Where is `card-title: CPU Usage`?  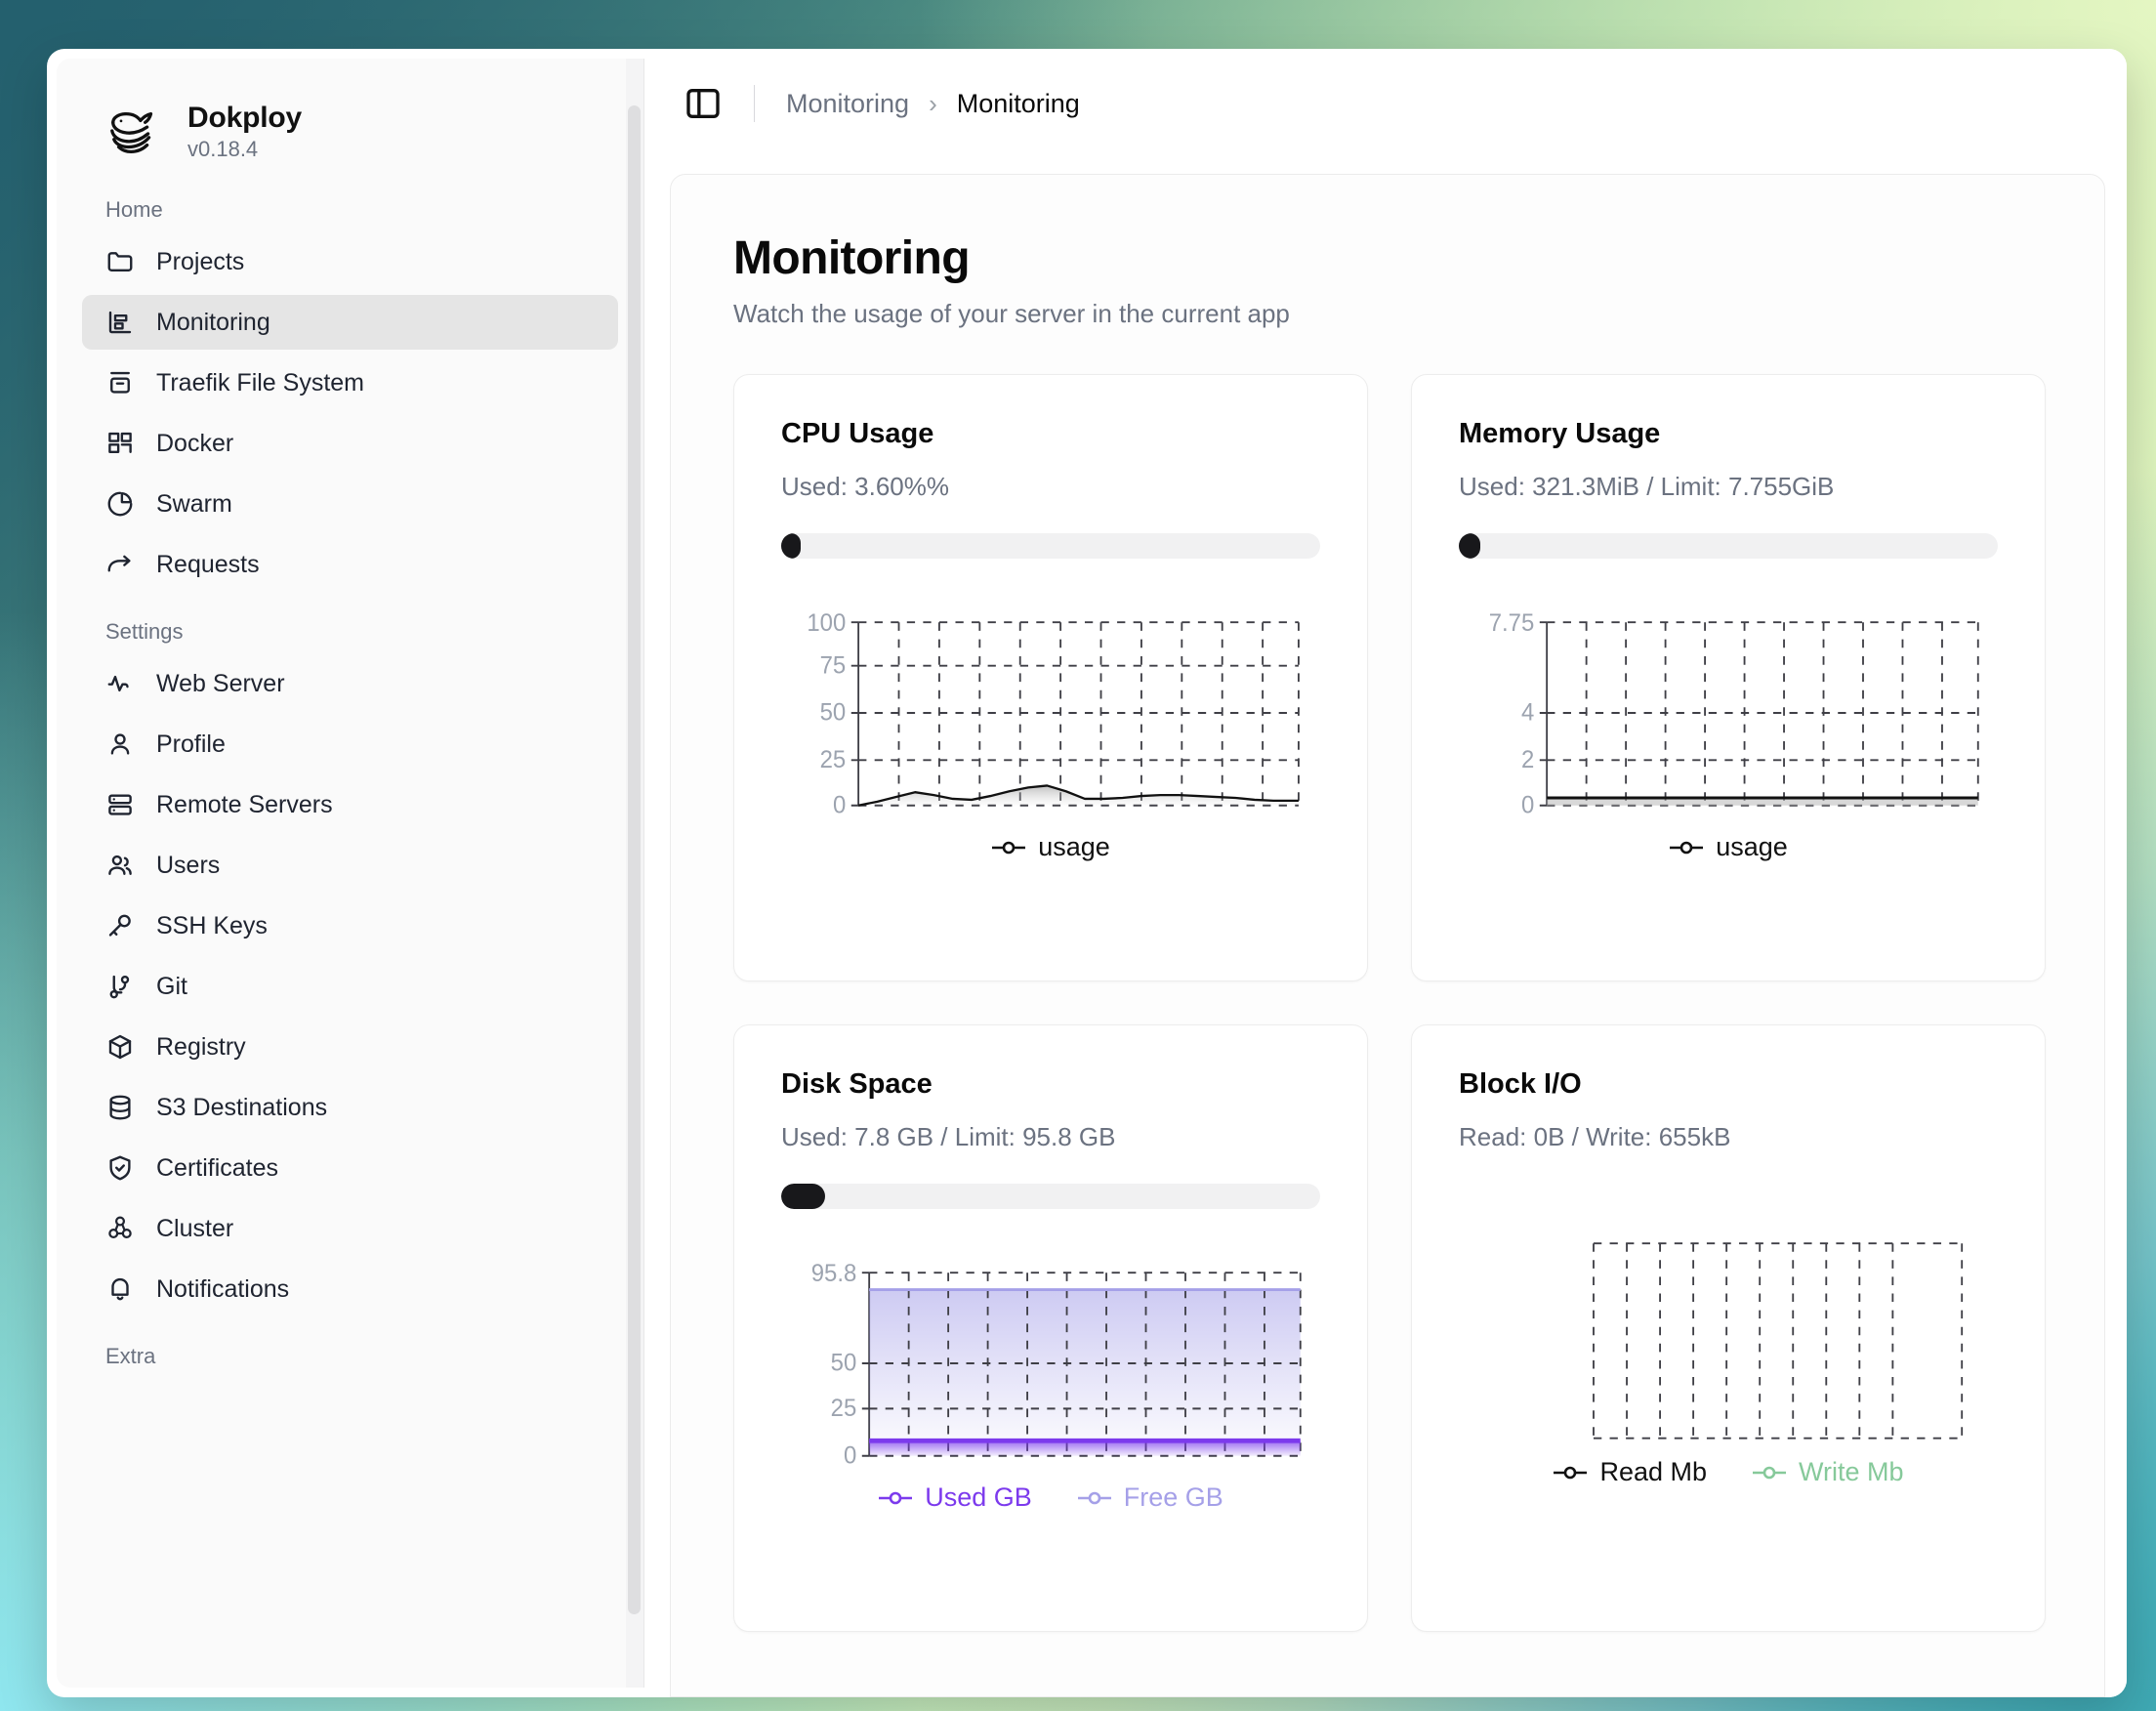 card-title: CPU Usage is located at coordinates (858, 433).